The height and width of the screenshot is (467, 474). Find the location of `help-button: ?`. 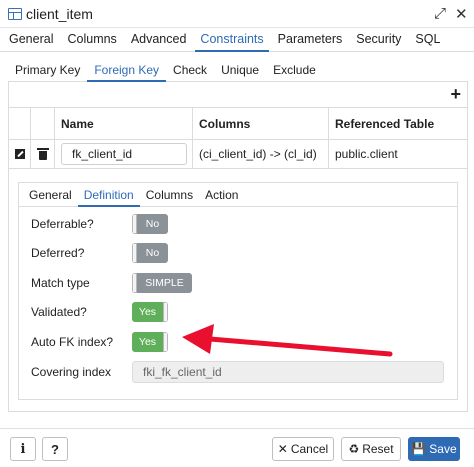

help-button: ? is located at coordinates (55, 449).